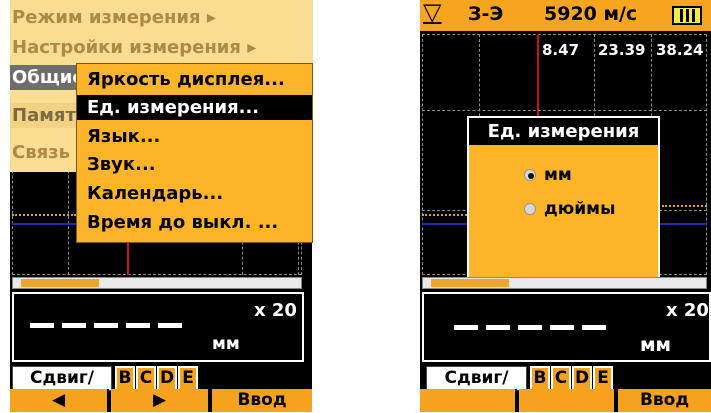 This screenshot has height=413, width=711. Describe the element at coordinates (167, 378) in the screenshot. I see `left-key-d: D` at that location.